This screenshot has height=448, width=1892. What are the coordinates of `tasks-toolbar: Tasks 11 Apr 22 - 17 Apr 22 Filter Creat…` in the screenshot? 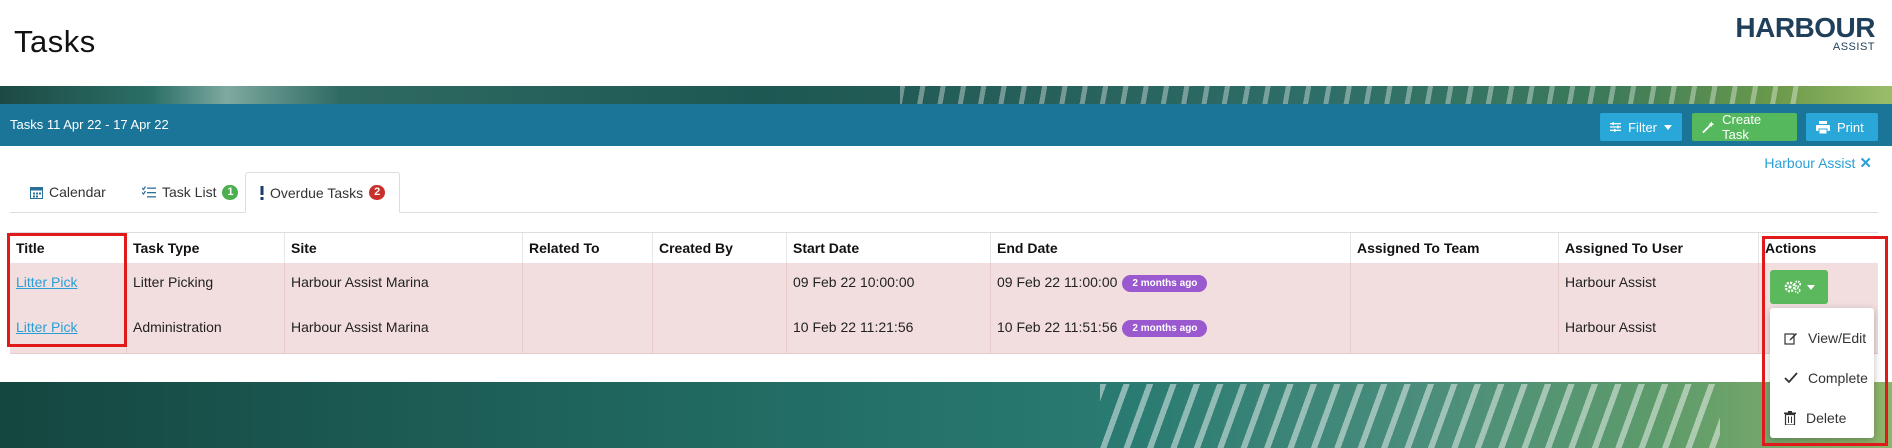 It's located at (946, 125).